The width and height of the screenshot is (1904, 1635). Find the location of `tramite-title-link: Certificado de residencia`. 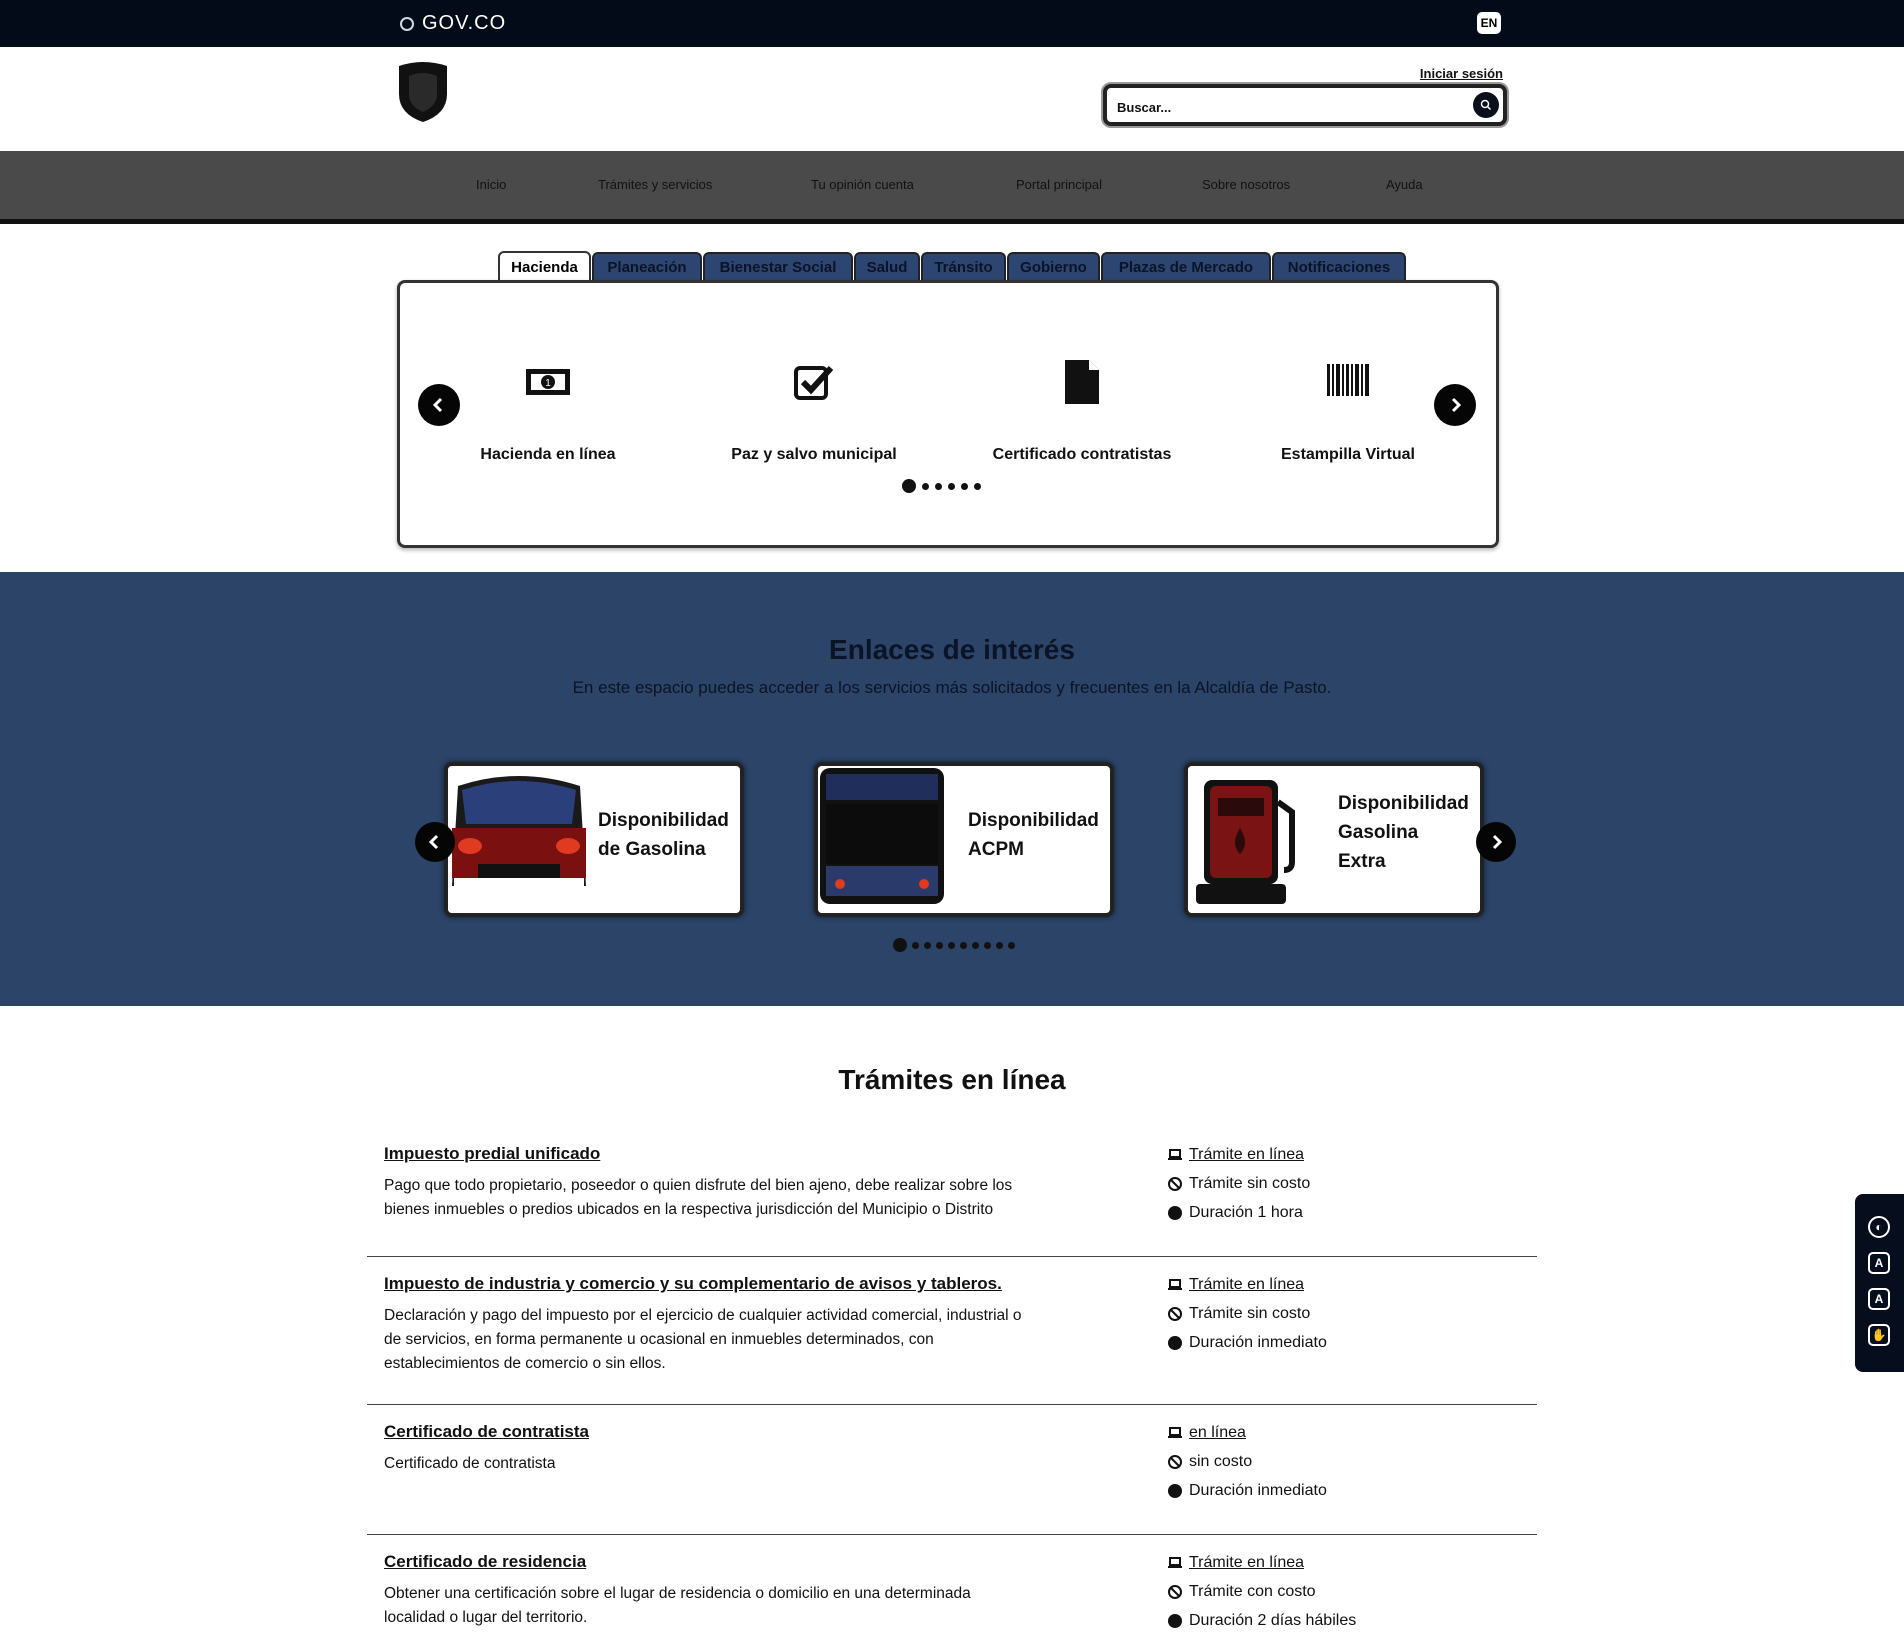

tramite-title-link: Certificado de residencia is located at coordinates (485, 1562).